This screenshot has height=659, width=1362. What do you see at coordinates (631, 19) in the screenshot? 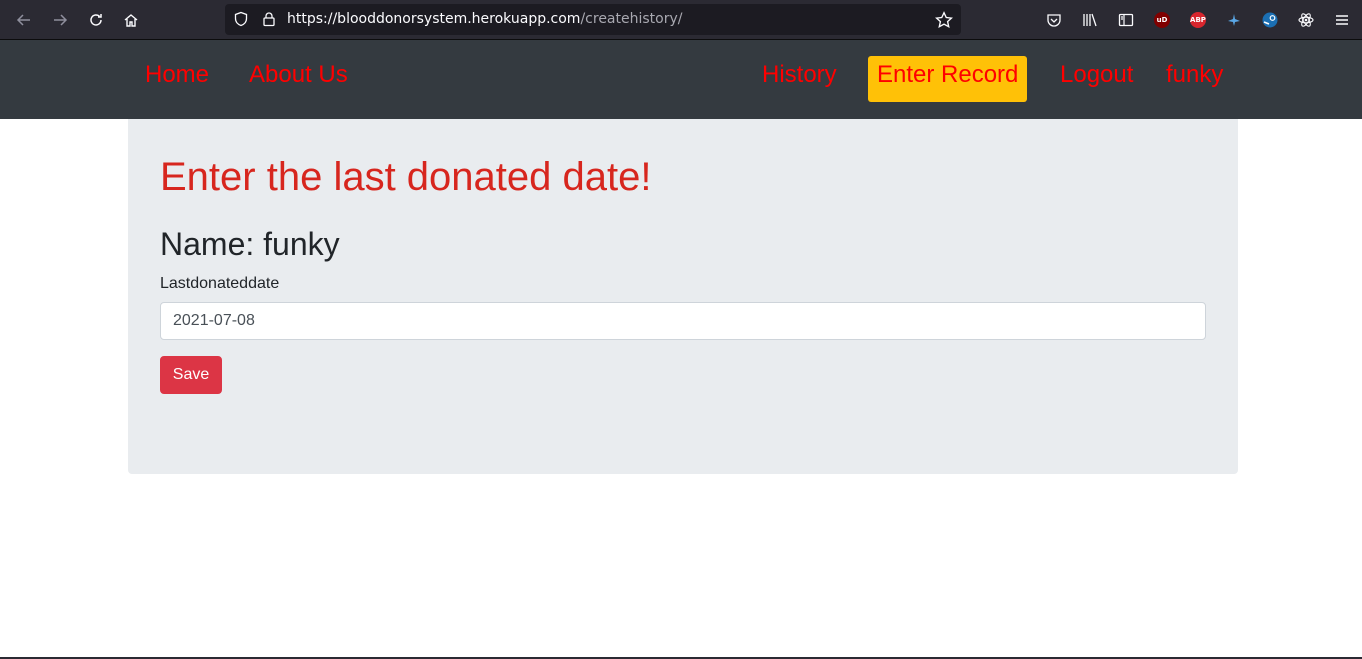
I see `url-path: /createhistory/` at bounding box center [631, 19].